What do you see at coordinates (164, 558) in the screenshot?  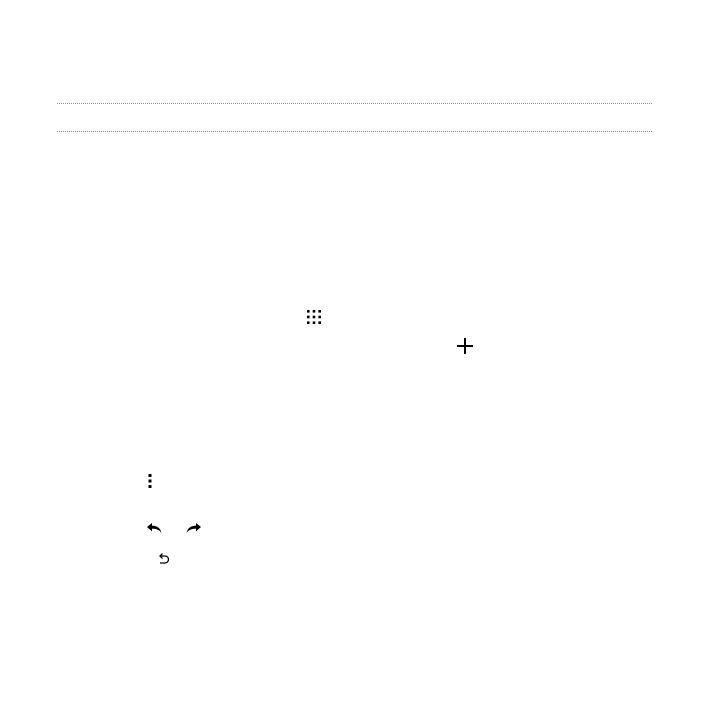 I see `back-return-icon` at bounding box center [164, 558].